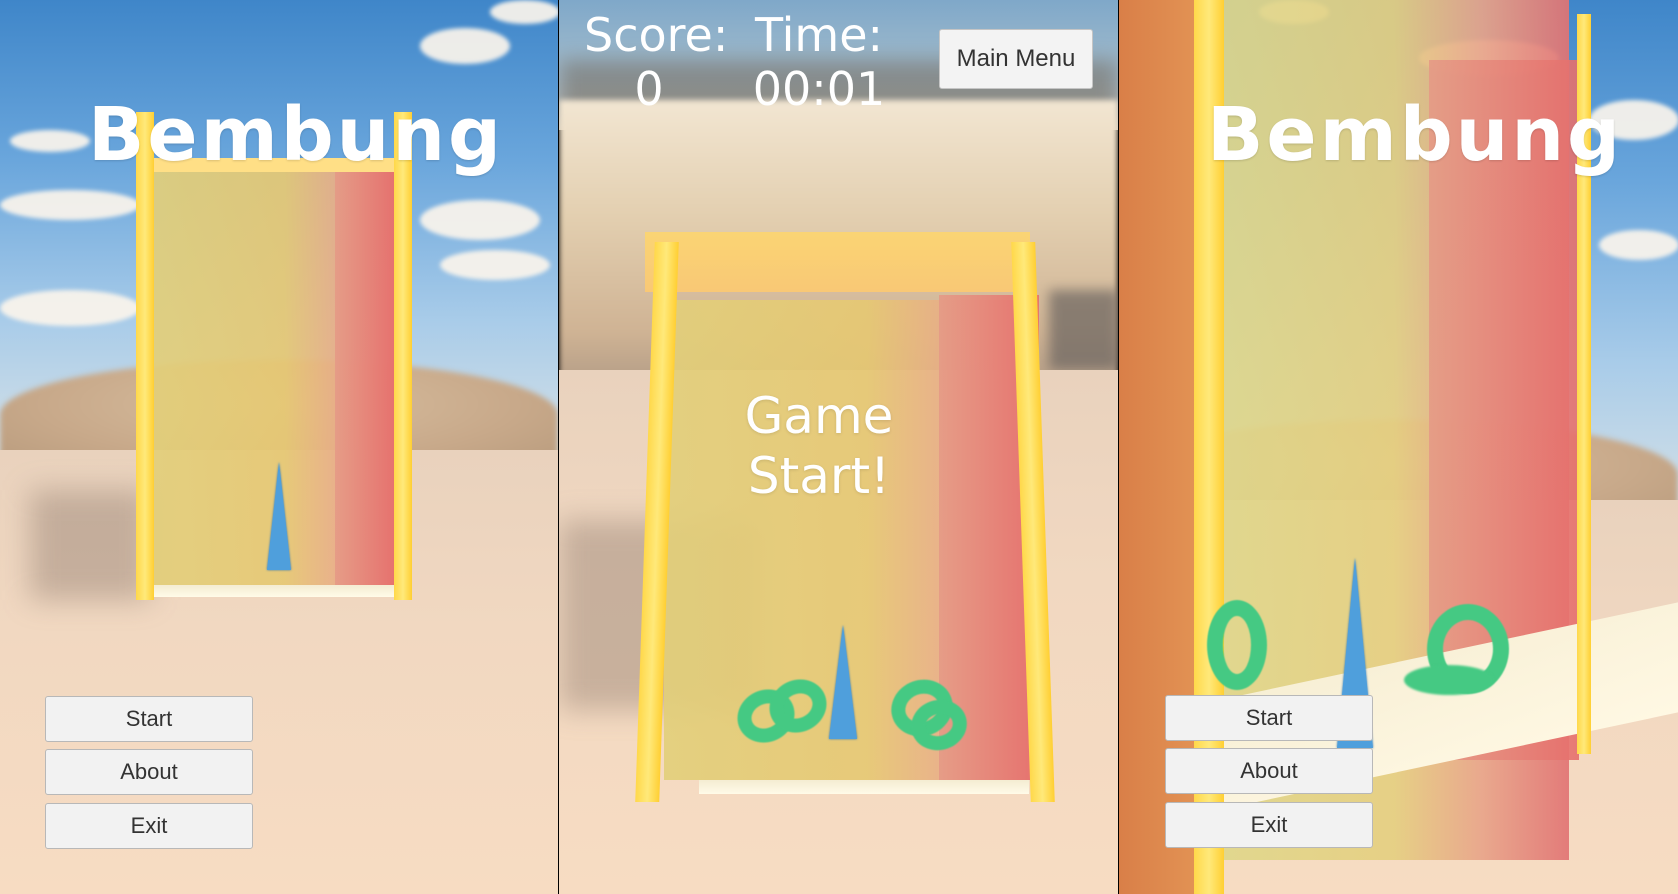 The height and width of the screenshot is (894, 1678). I want to click on main-menu-button: Main Menu, so click(1016, 59).